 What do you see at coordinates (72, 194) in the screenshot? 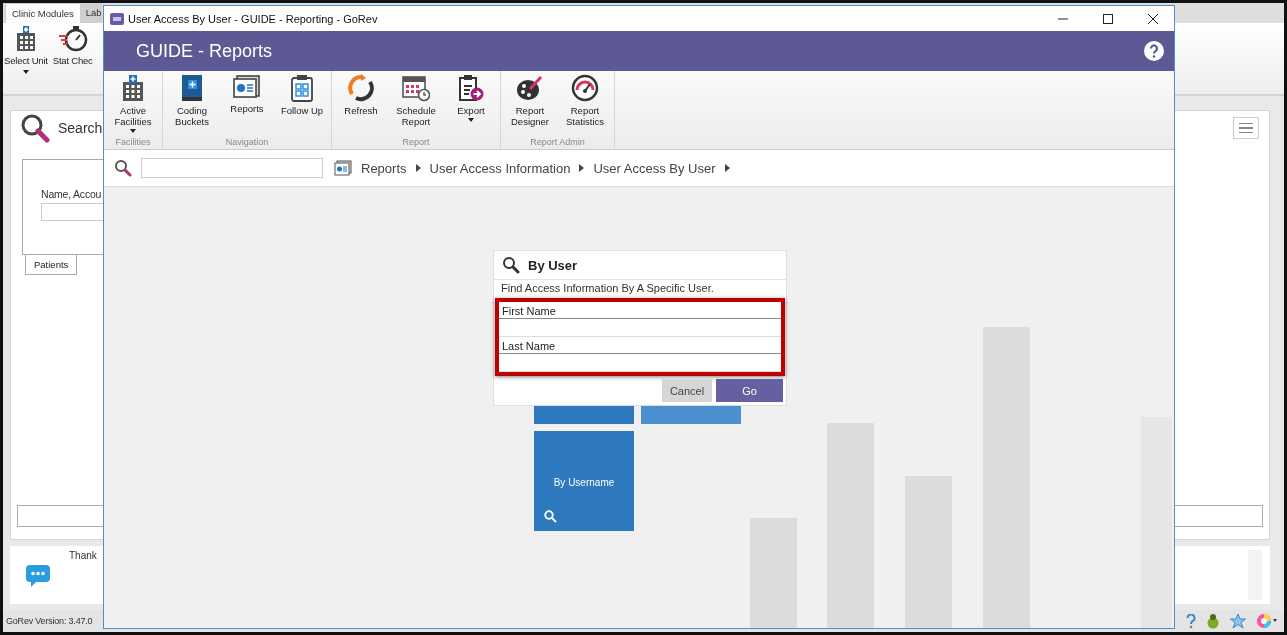
I see `field-label: Name, Accou` at bounding box center [72, 194].